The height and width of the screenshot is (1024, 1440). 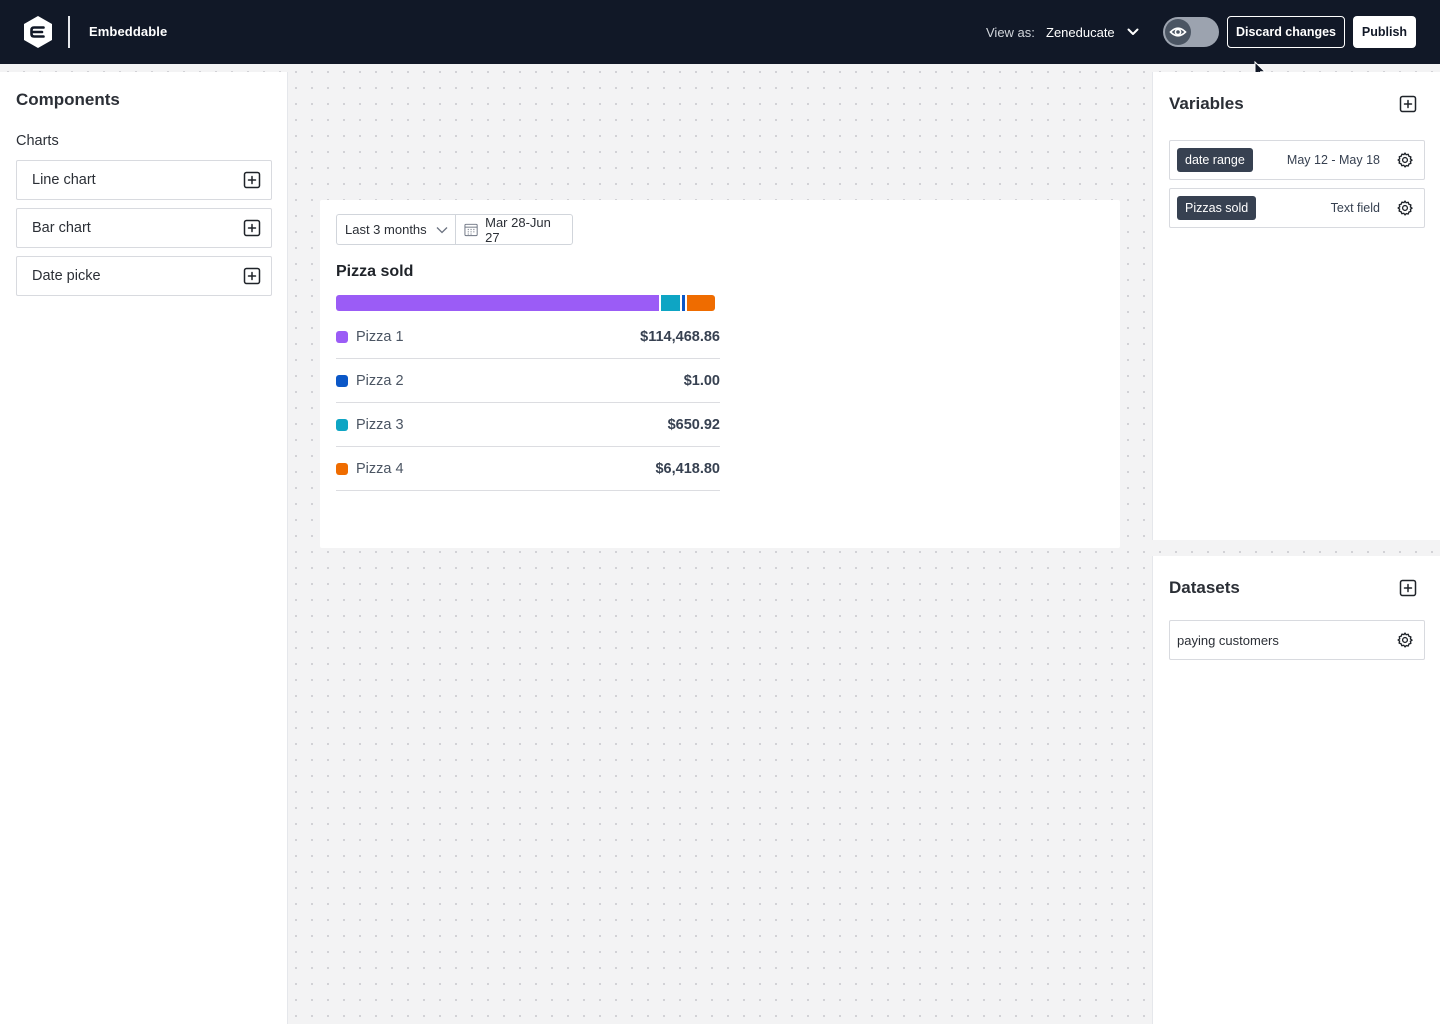 What do you see at coordinates (1206, 103) in the screenshot?
I see `variables-title: Variables` at bounding box center [1206, 103].